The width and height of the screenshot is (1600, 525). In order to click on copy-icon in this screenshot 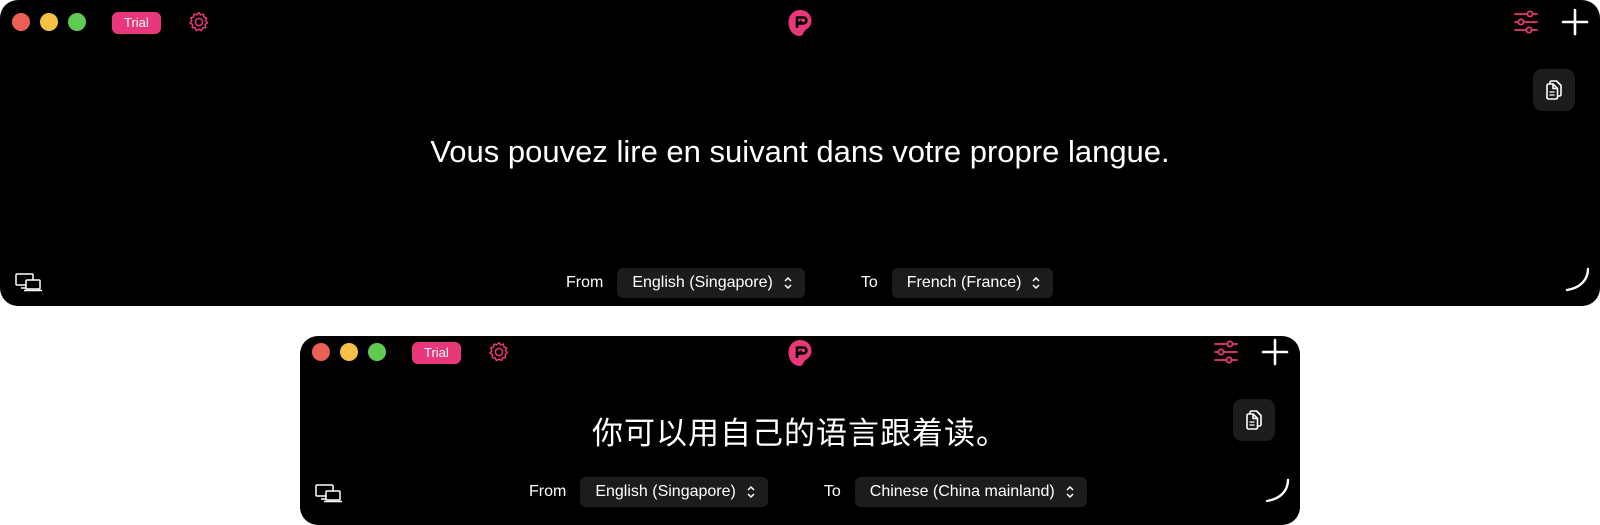, I will do `click(1554, 90)`.